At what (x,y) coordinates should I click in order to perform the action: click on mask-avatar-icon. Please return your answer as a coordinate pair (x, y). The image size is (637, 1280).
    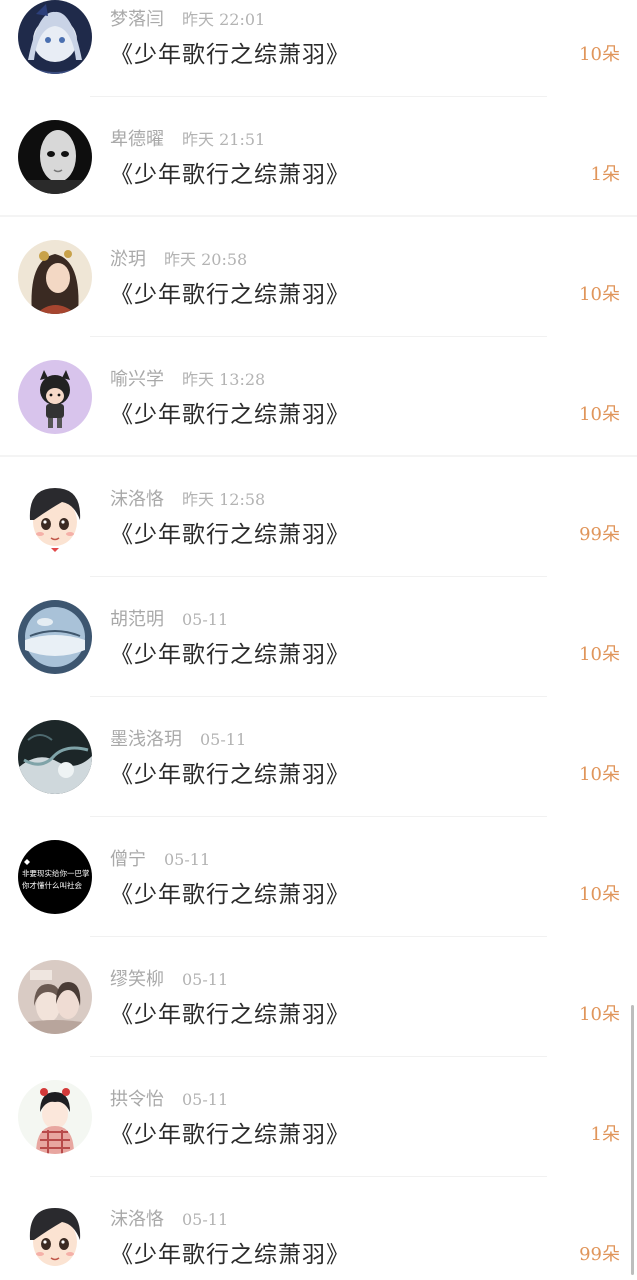
    Looking at the image, I should click on (55, 157).